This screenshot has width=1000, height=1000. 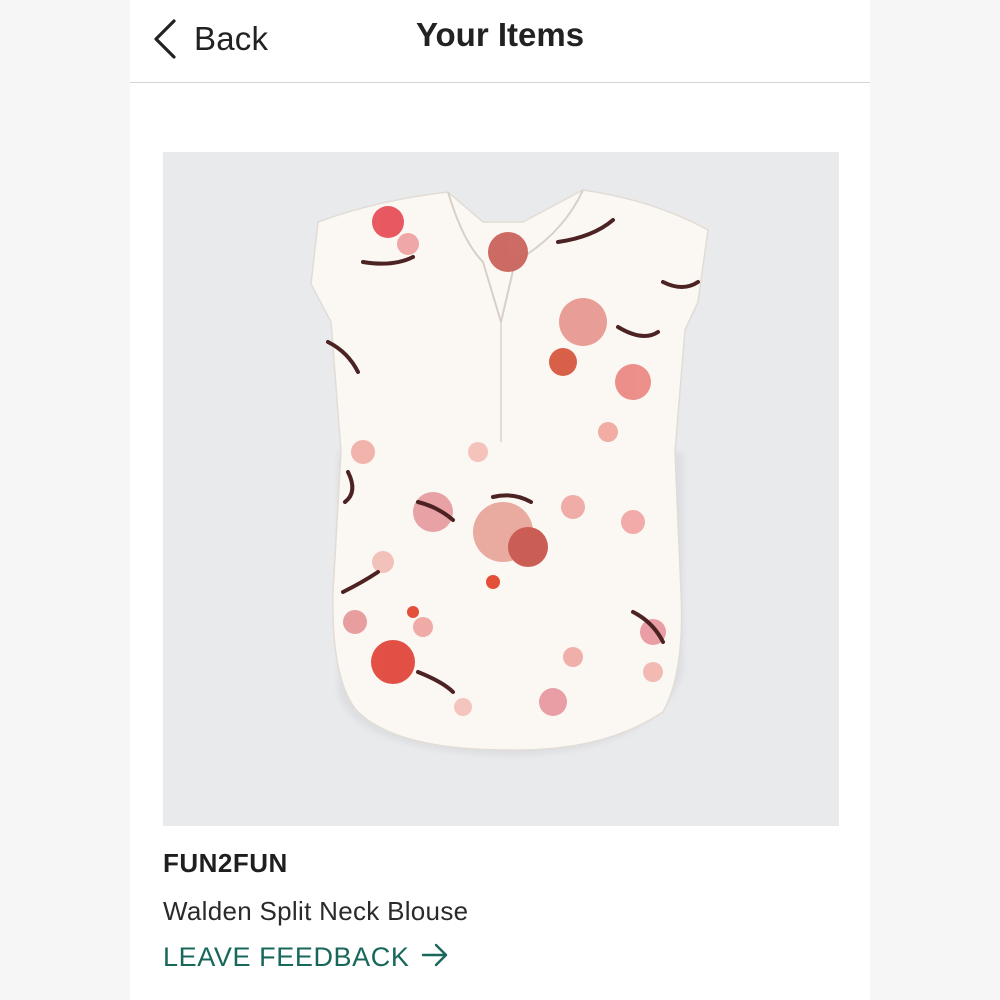 I want to click on leave-feedback-label: LEAVE FEEDBACK, so click(x=286, y=957).